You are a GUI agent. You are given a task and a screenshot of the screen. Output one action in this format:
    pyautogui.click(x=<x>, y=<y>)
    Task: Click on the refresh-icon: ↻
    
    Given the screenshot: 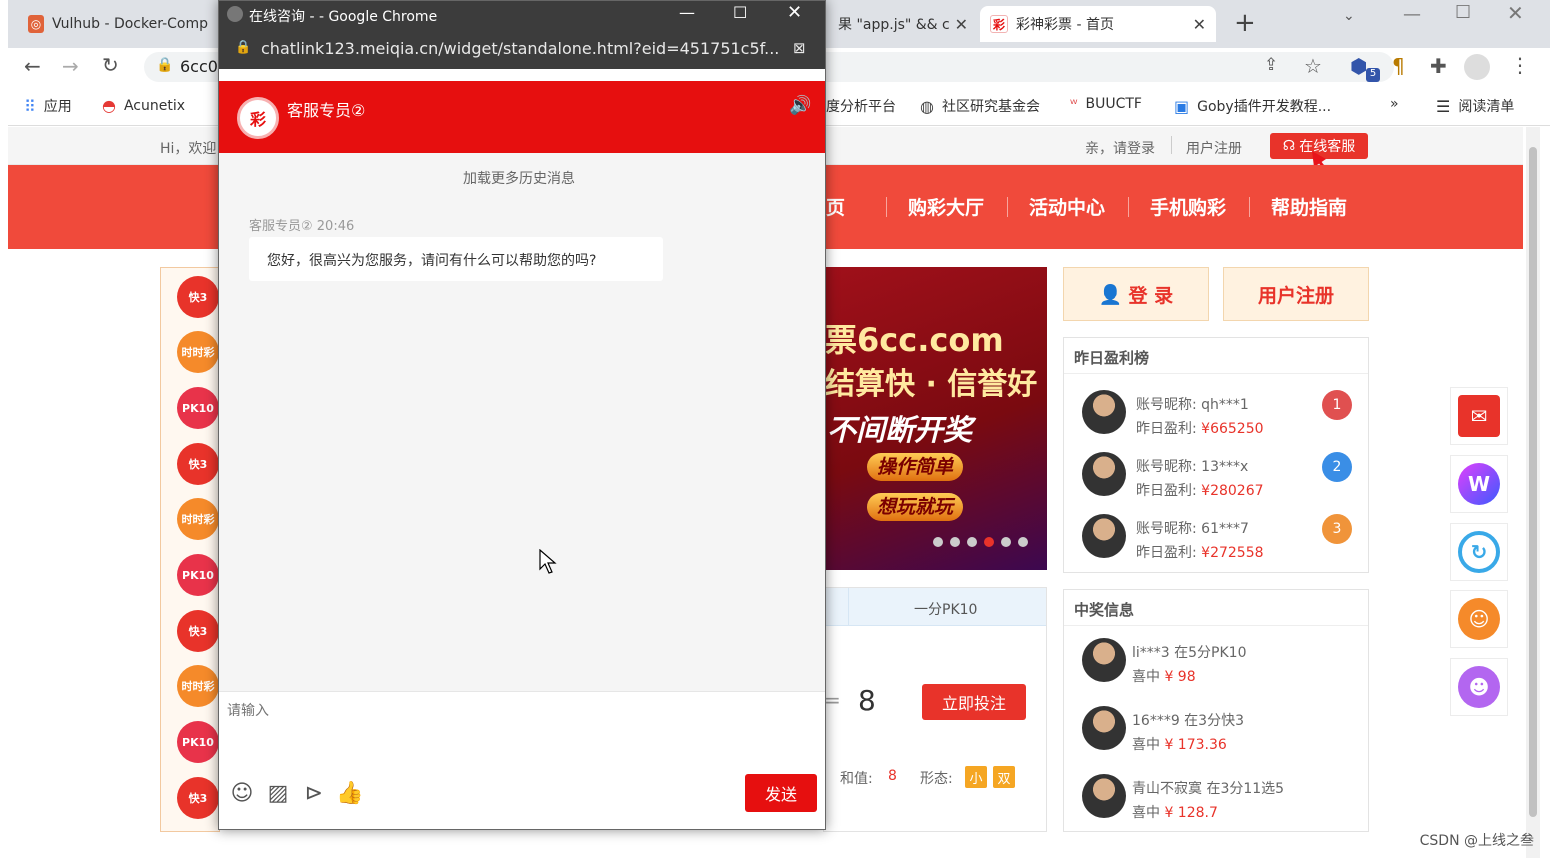 What is the action you would take?
    pyautogui.click(x=1479, y=552)
    